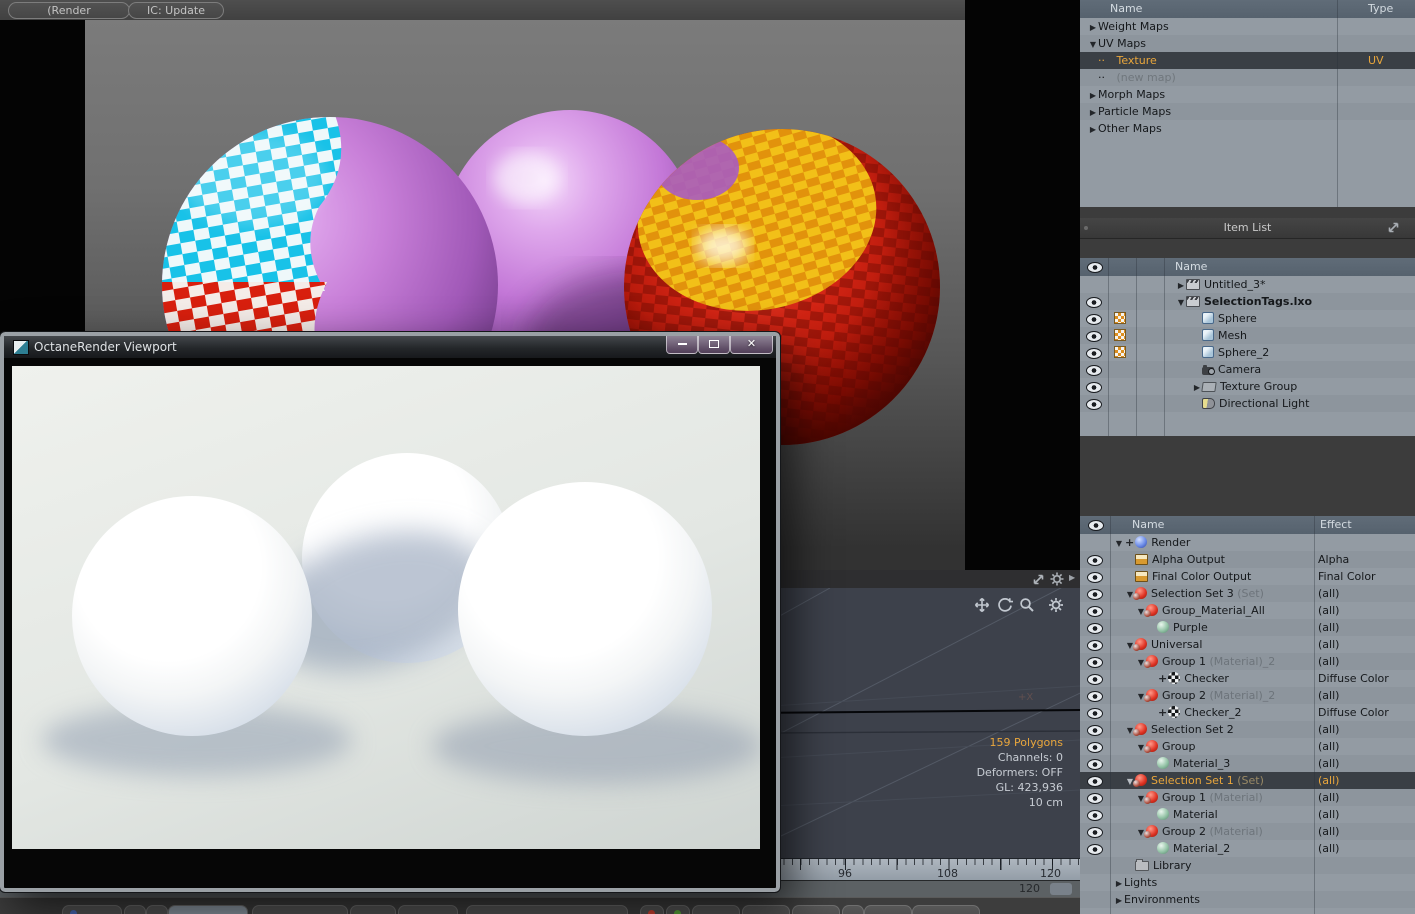 The width and height of the screenshot is (1415, 914). Describe the element at coordinates (1247, 128) in the screenshot. I see `vertexmap-row: ▶ Other Maps` at that location.